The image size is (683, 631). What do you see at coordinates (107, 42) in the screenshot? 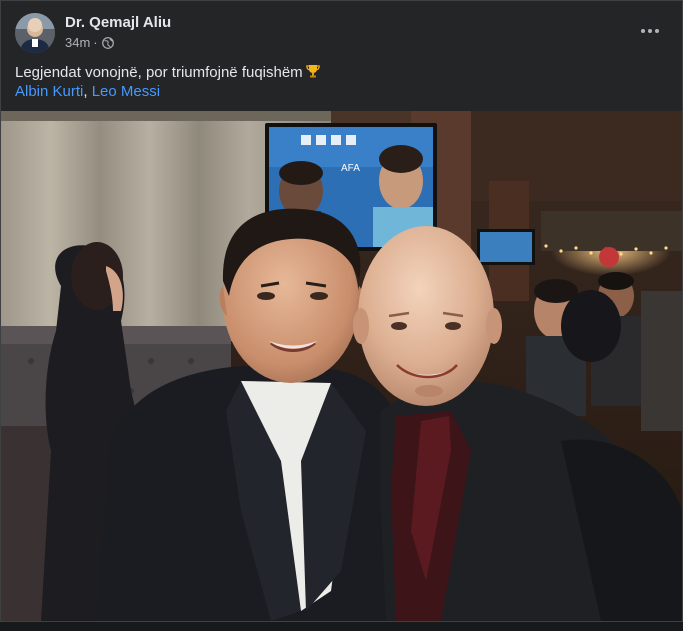
I see `globe-icon` at bounding box center [107, 42].